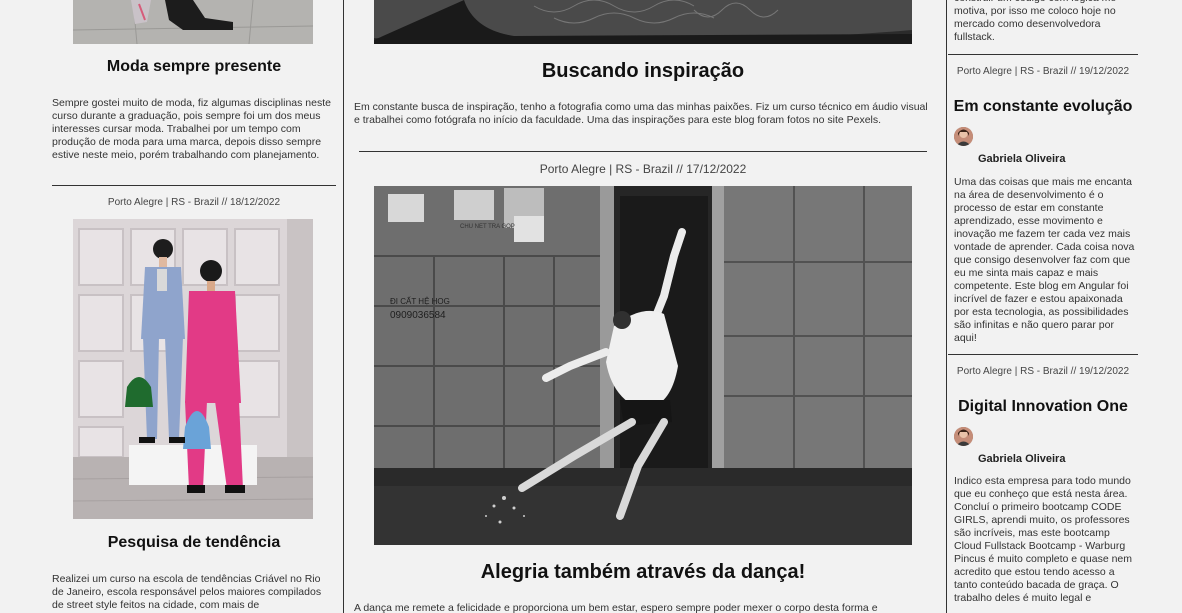 This screenshot has width=1182, height=613. I want to click on post-title: Alegria também através da dança!, so click(641, 572).